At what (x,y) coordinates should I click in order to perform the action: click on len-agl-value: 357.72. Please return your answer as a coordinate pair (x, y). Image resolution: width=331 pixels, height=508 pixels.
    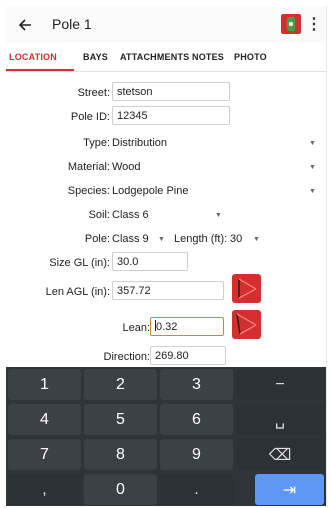
    Looking at the image, I should click on (134, 291).